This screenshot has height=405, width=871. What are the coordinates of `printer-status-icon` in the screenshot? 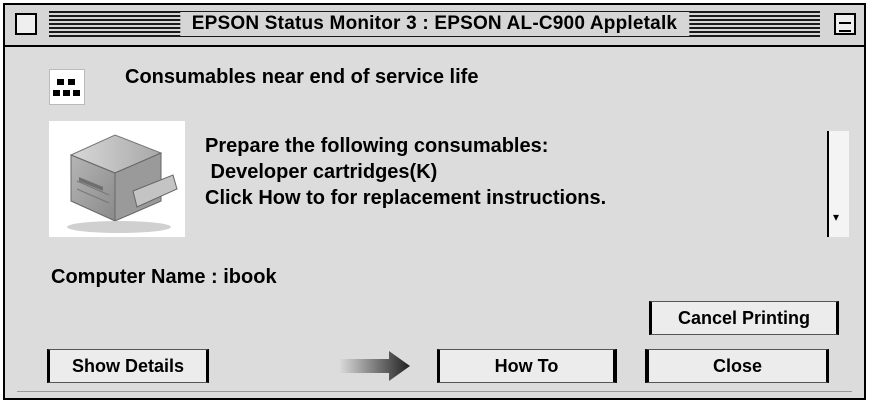 It's located at (67, 87).